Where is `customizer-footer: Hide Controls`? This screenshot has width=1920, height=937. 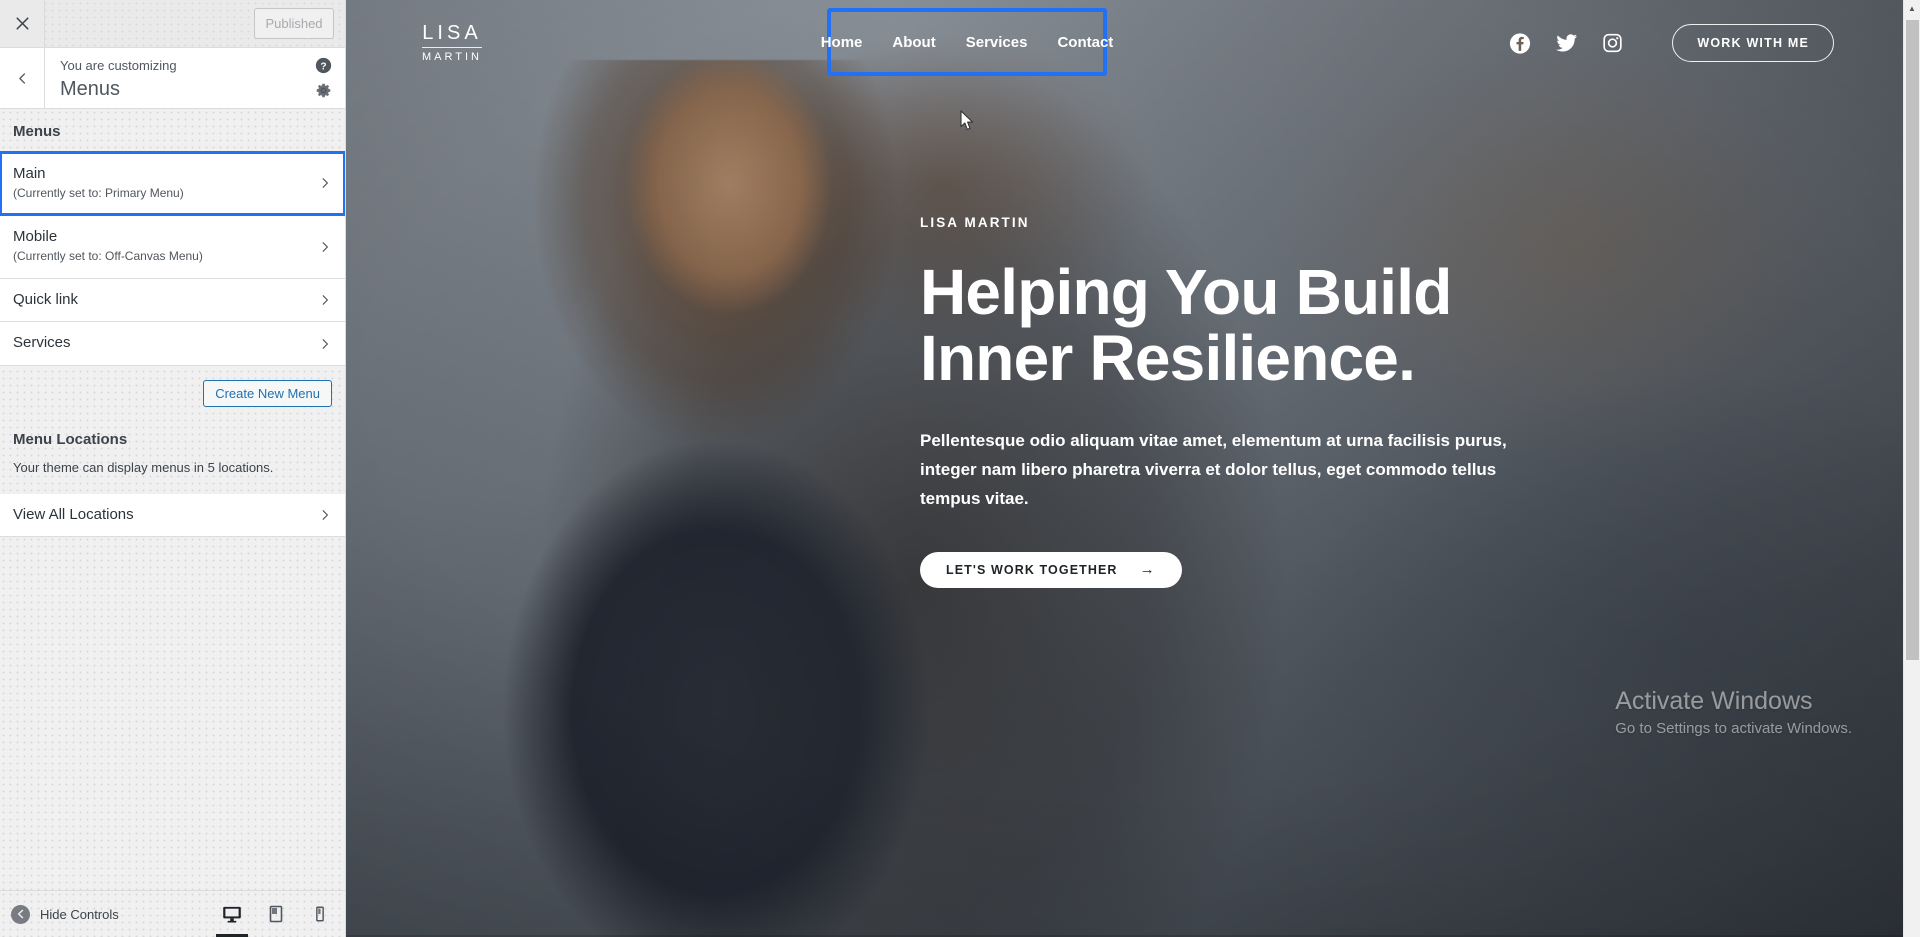
customizer-footer: Hide Controls is located at coordinates (172, 913).